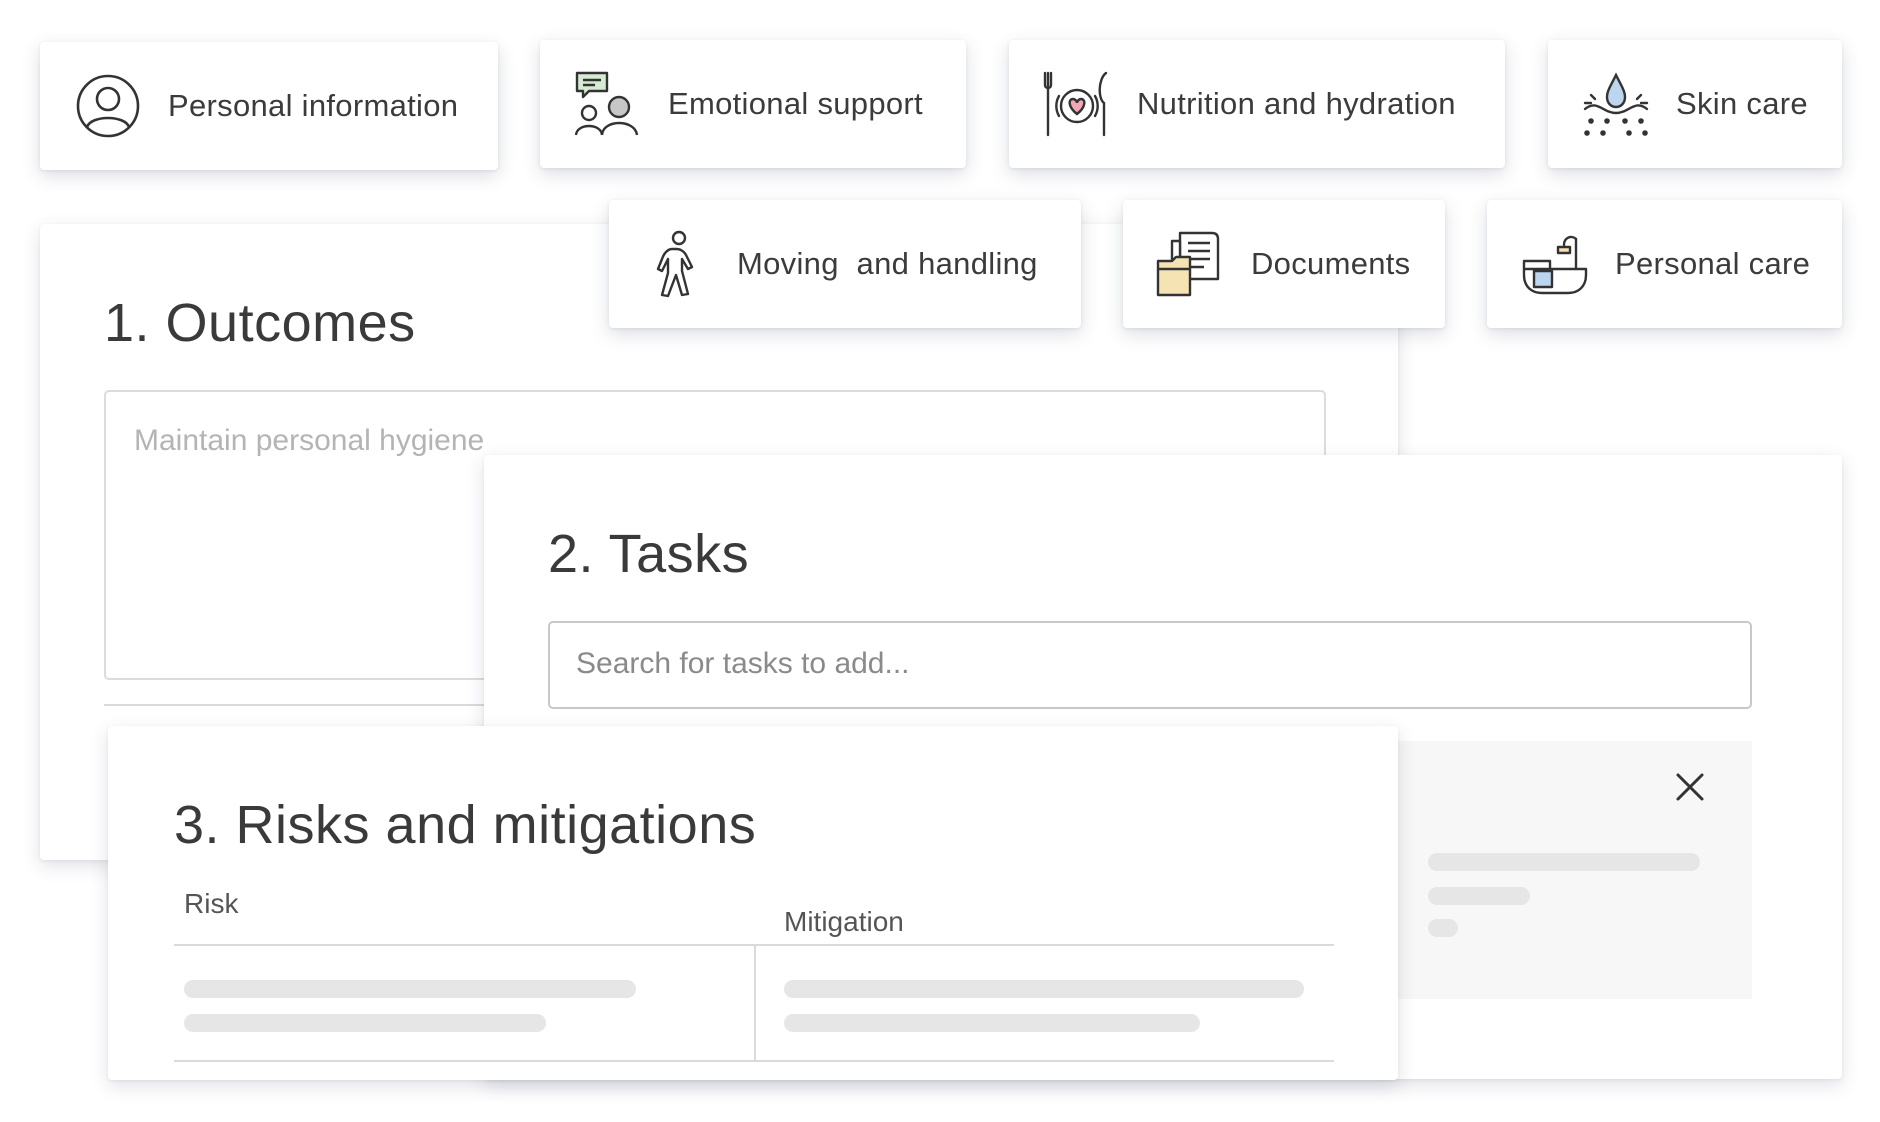 The width and height of the screenshot is (1880, 1122). What do you see at coordinates (677, 264) in the screenshot?
I see `walking-person-icon` at bounding box center [677, 264].